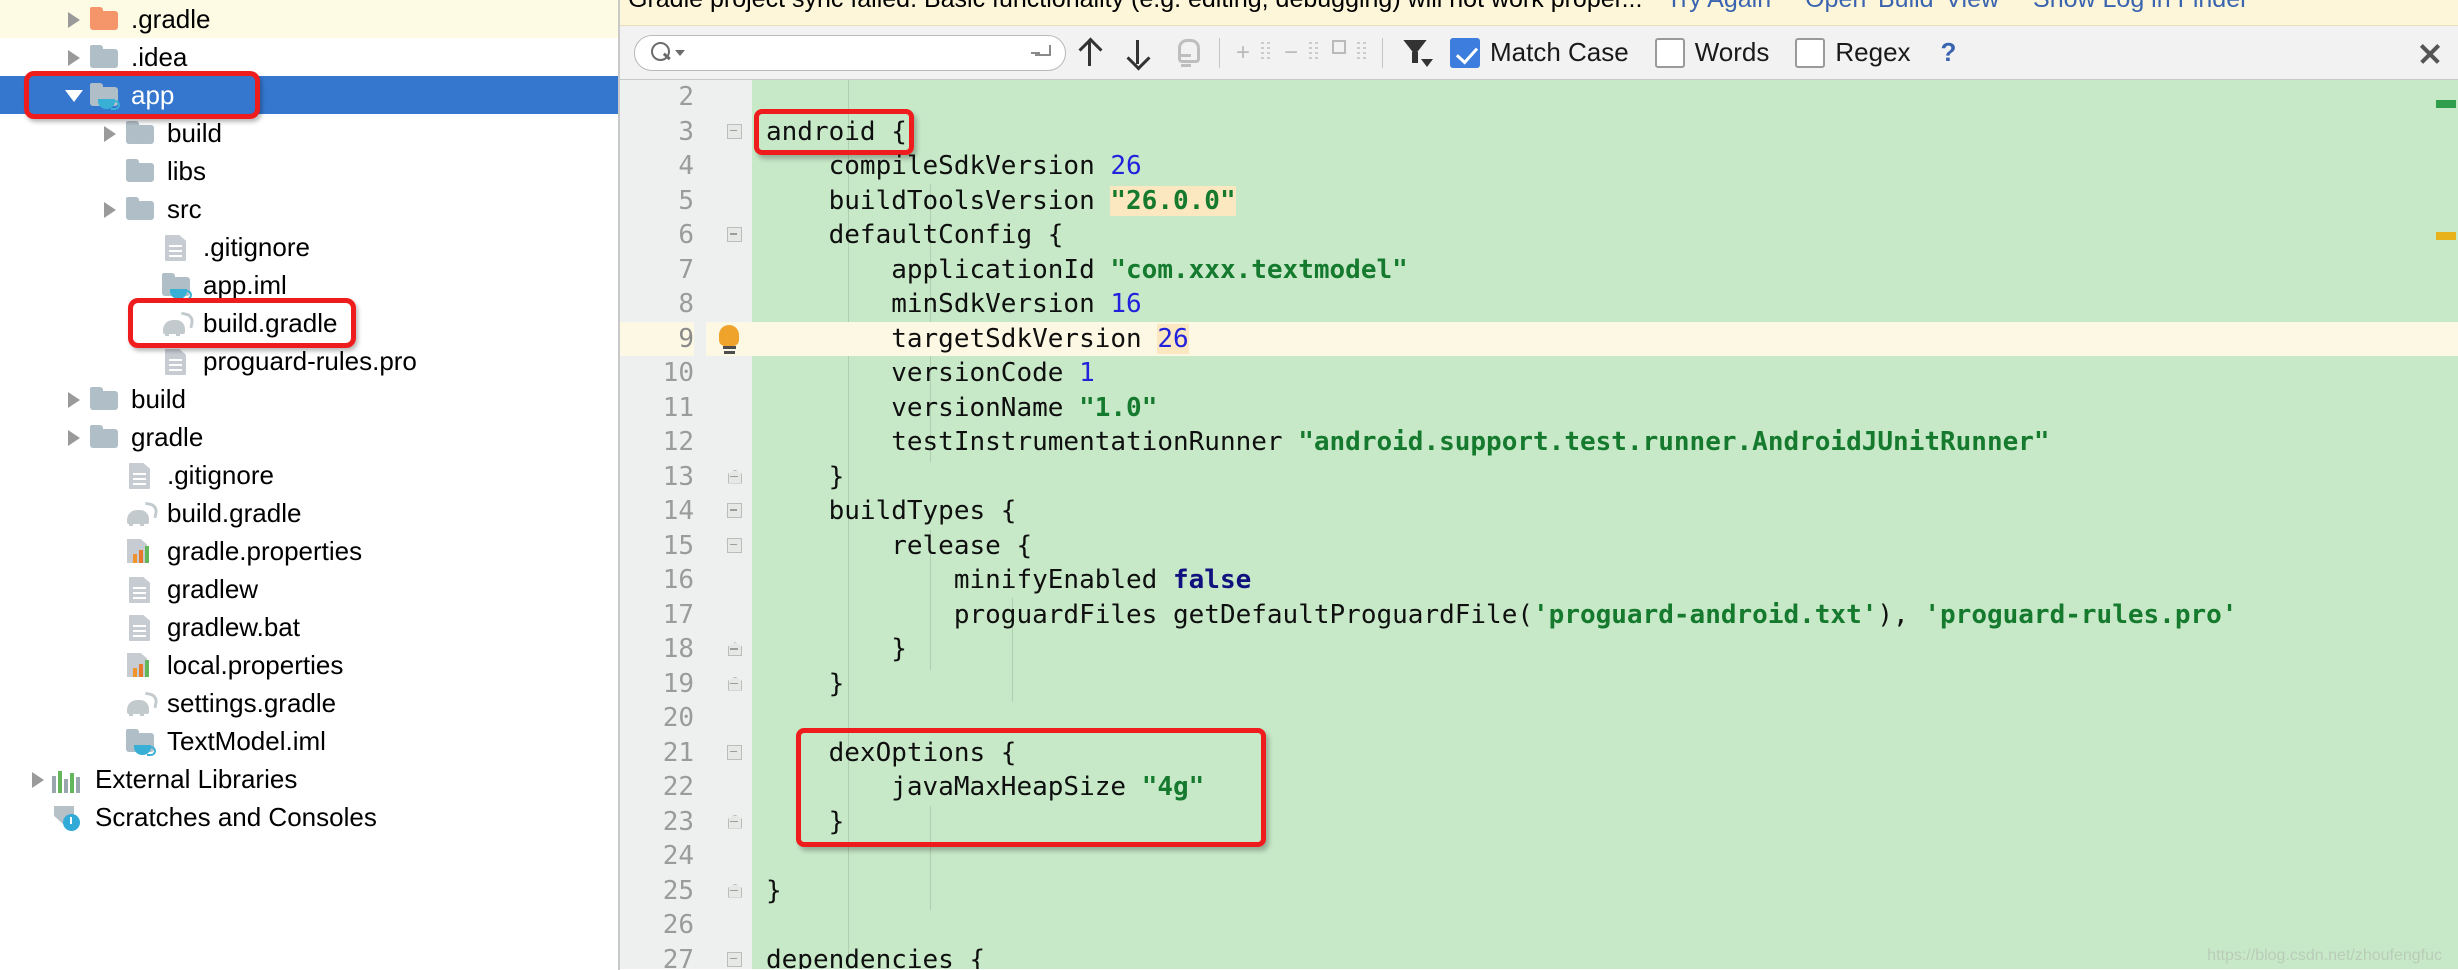 The height and width of the screenshot is (970, 2458). I want to click on tree-item-textmodel-iml: TextModel.iml, so click(309, 741).